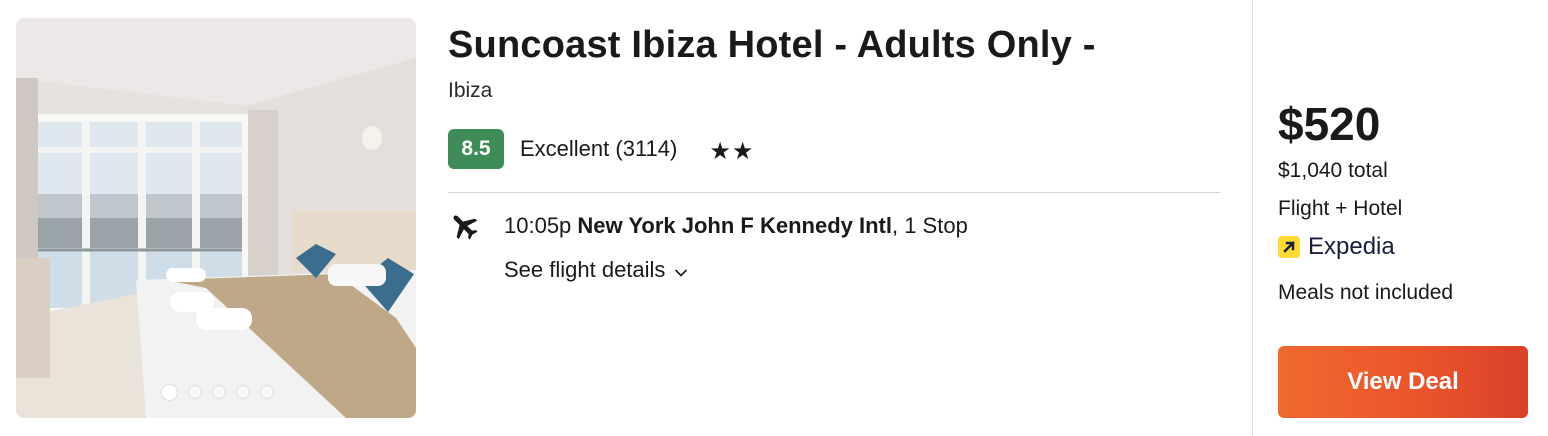 This screenshot has height=436, width=1548. Describe the element at coordinates (476, 149) in the screenshot. I see `review-score-badge: 8.5` at that location.